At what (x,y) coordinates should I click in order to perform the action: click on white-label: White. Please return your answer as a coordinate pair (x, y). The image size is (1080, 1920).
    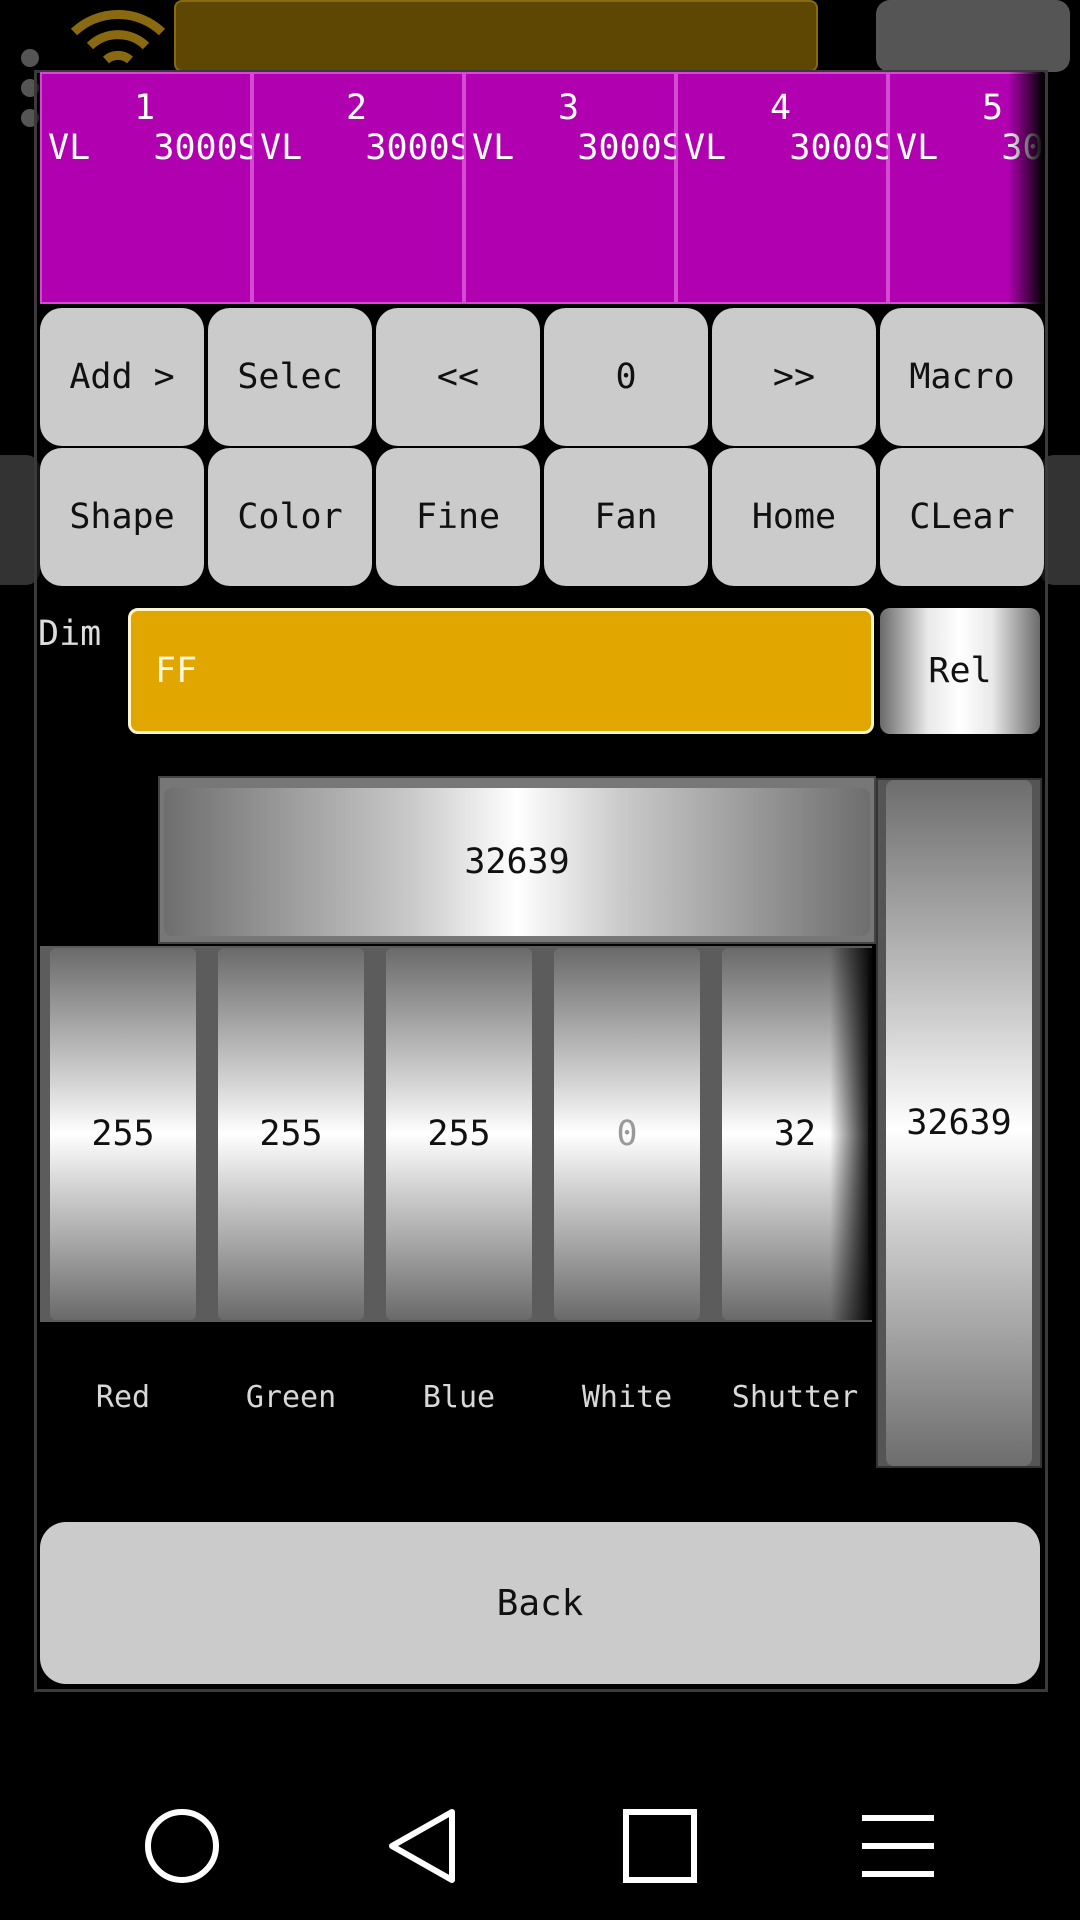
    Looking at the image, I should click on (627, 1397).